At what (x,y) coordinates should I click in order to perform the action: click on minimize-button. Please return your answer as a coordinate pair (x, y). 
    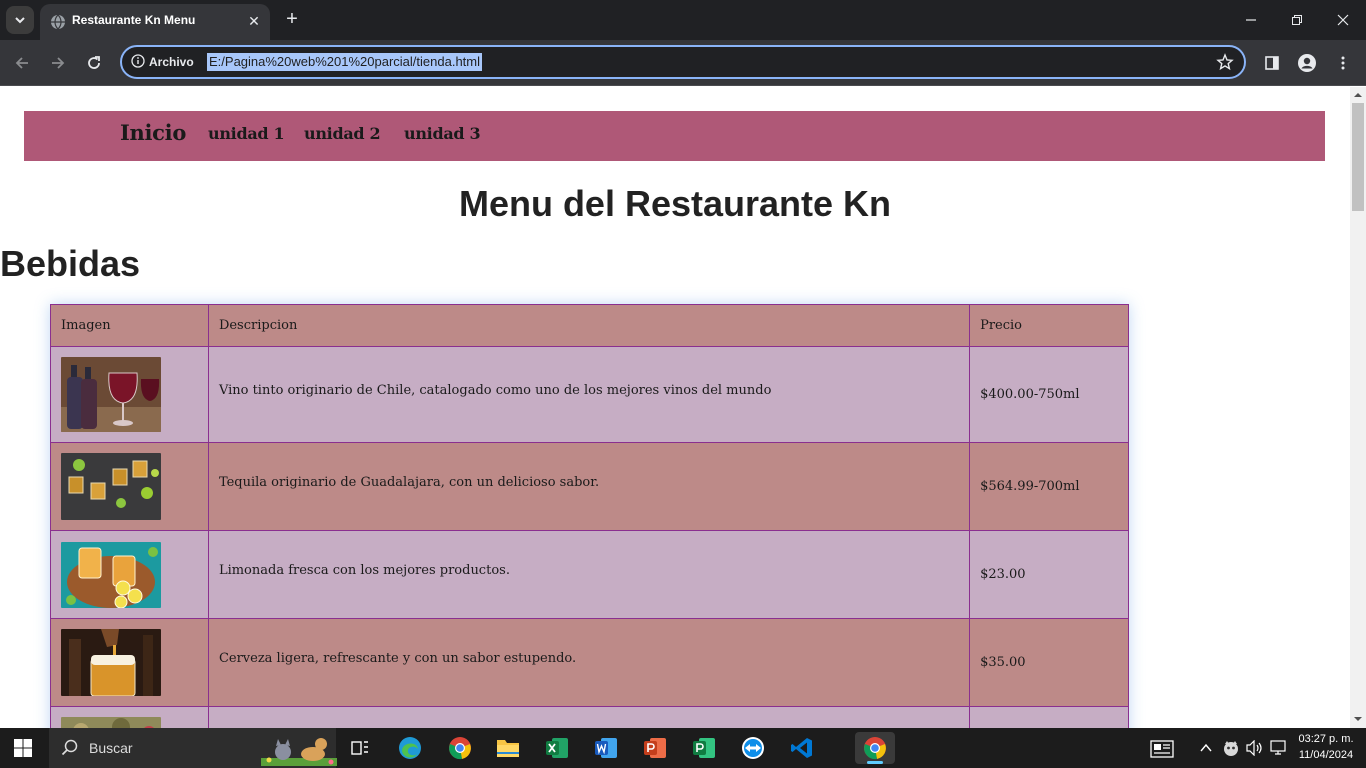
    Looking at the image, I should click on (1251, 20).